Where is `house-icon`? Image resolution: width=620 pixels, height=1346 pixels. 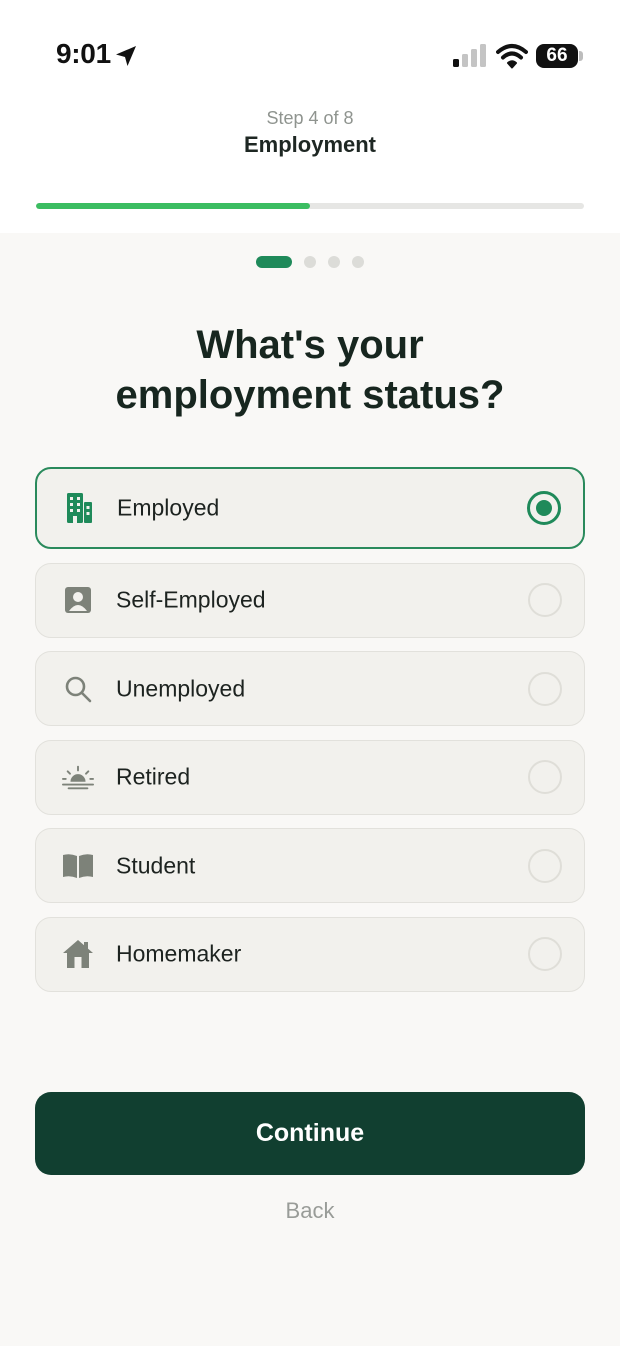
house-icon is located at coordinates (78, 954).